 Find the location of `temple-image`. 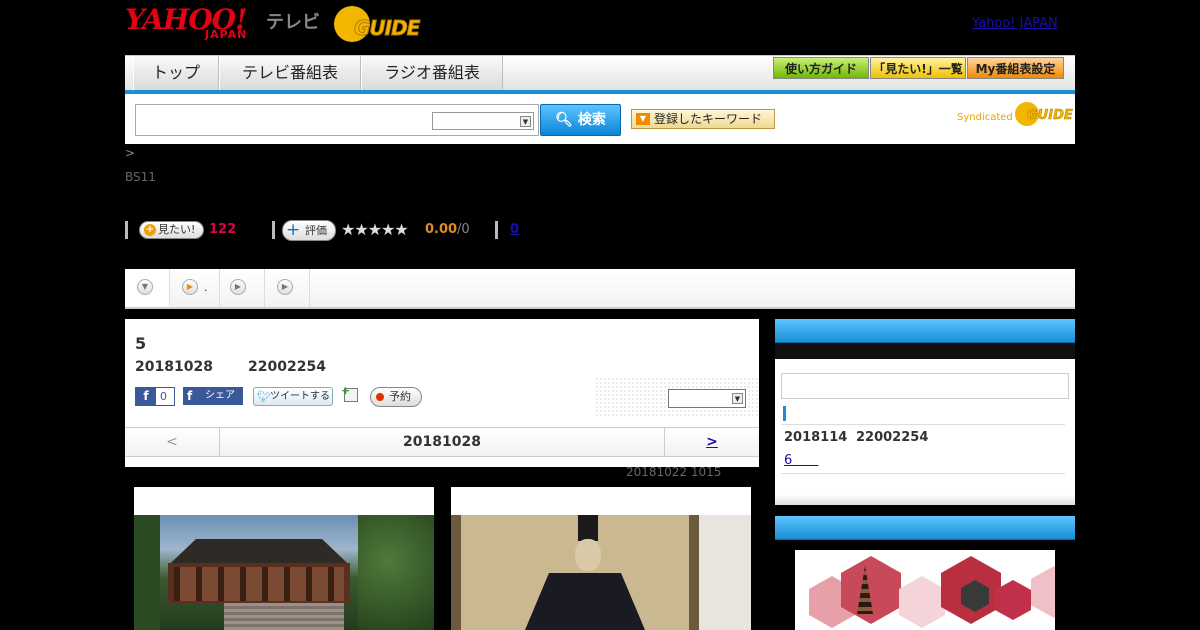

temple-image is located at coordinates (284, 572).